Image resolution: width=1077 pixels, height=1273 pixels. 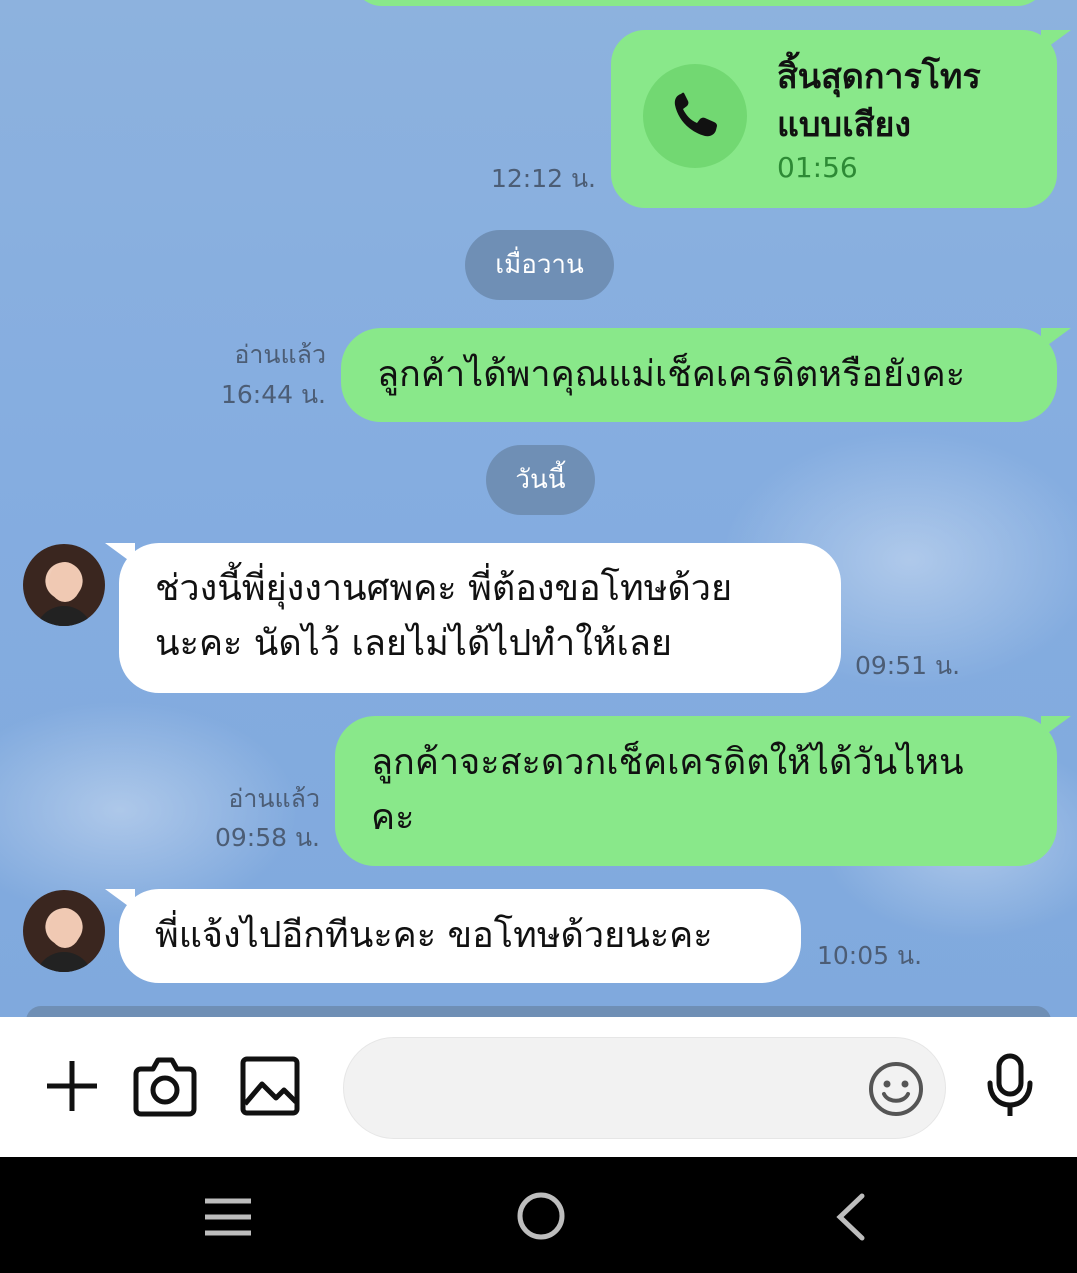 I want to click on sent-message-bubble: ลูกค้าได้พาคุณแม่เช็คเครดิตหรือยังคะ, so click(x=706, y=375).